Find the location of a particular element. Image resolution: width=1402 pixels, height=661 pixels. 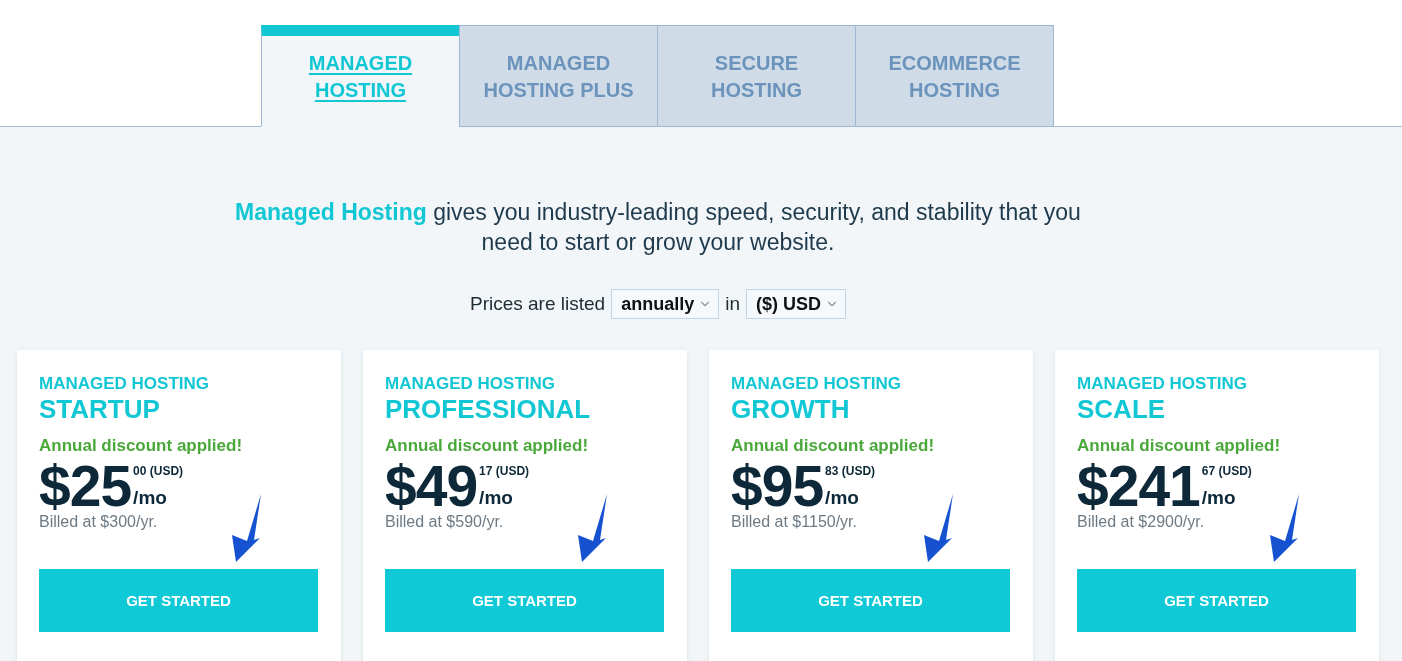

plan-name-title: PROFESSIONAL is located at coordinates (488, 409).